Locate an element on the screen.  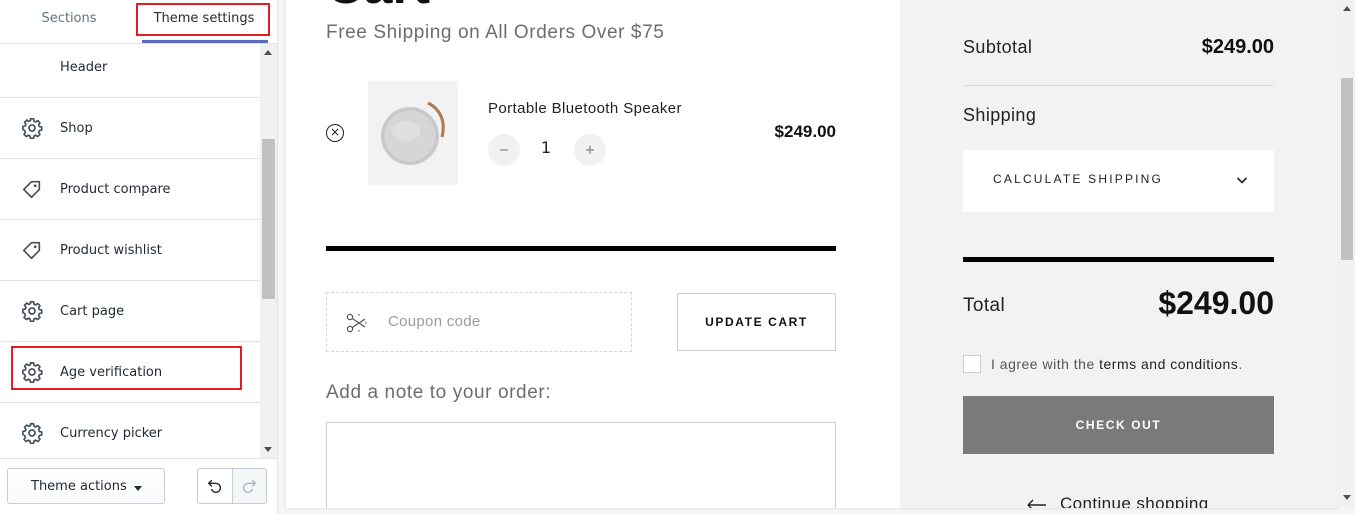
update-cart-button: UPDATE CART is located at coordinates (756, 322).